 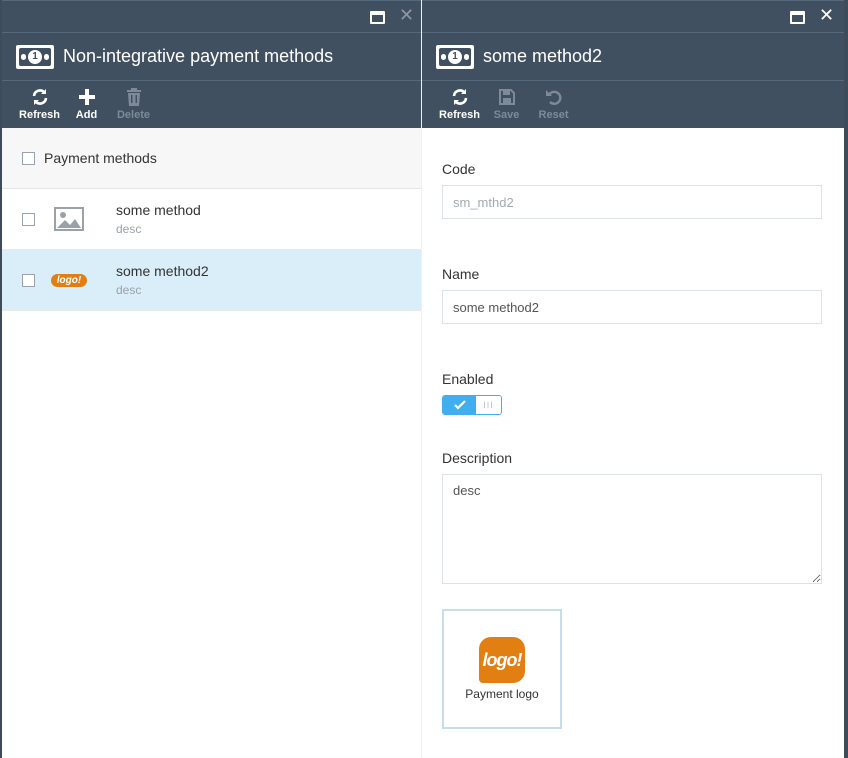 What do you see at coordinates (211, 219) in the screenshot?
I see `list-item: some method desc` at bounding box center [211, 219].